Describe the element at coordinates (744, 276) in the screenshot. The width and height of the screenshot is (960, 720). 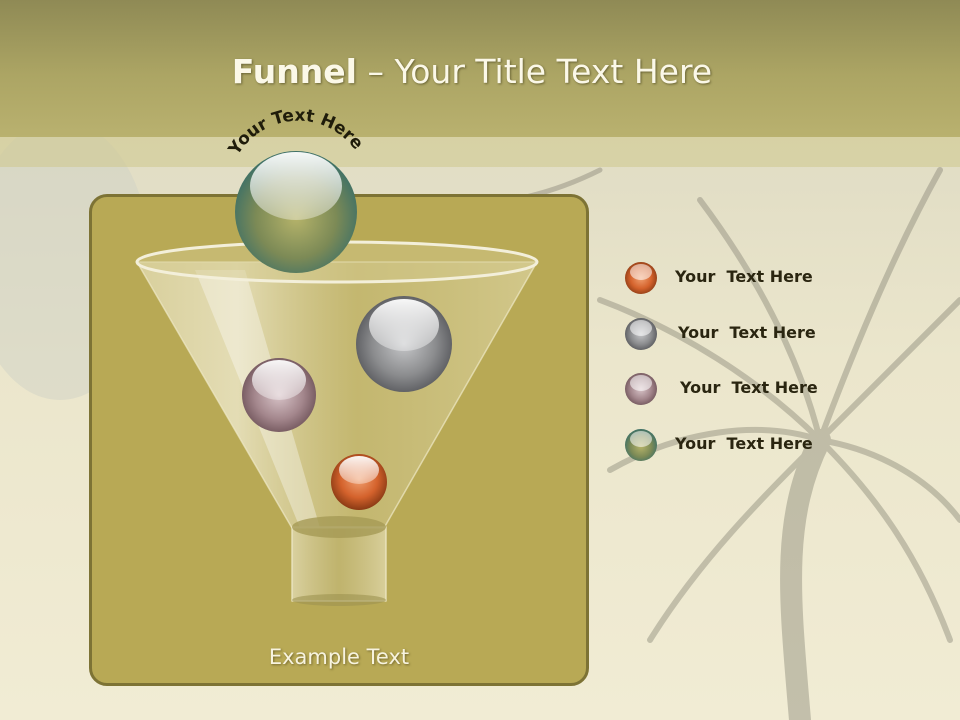
I see `legend-label-1: Your Text Here` at that location.